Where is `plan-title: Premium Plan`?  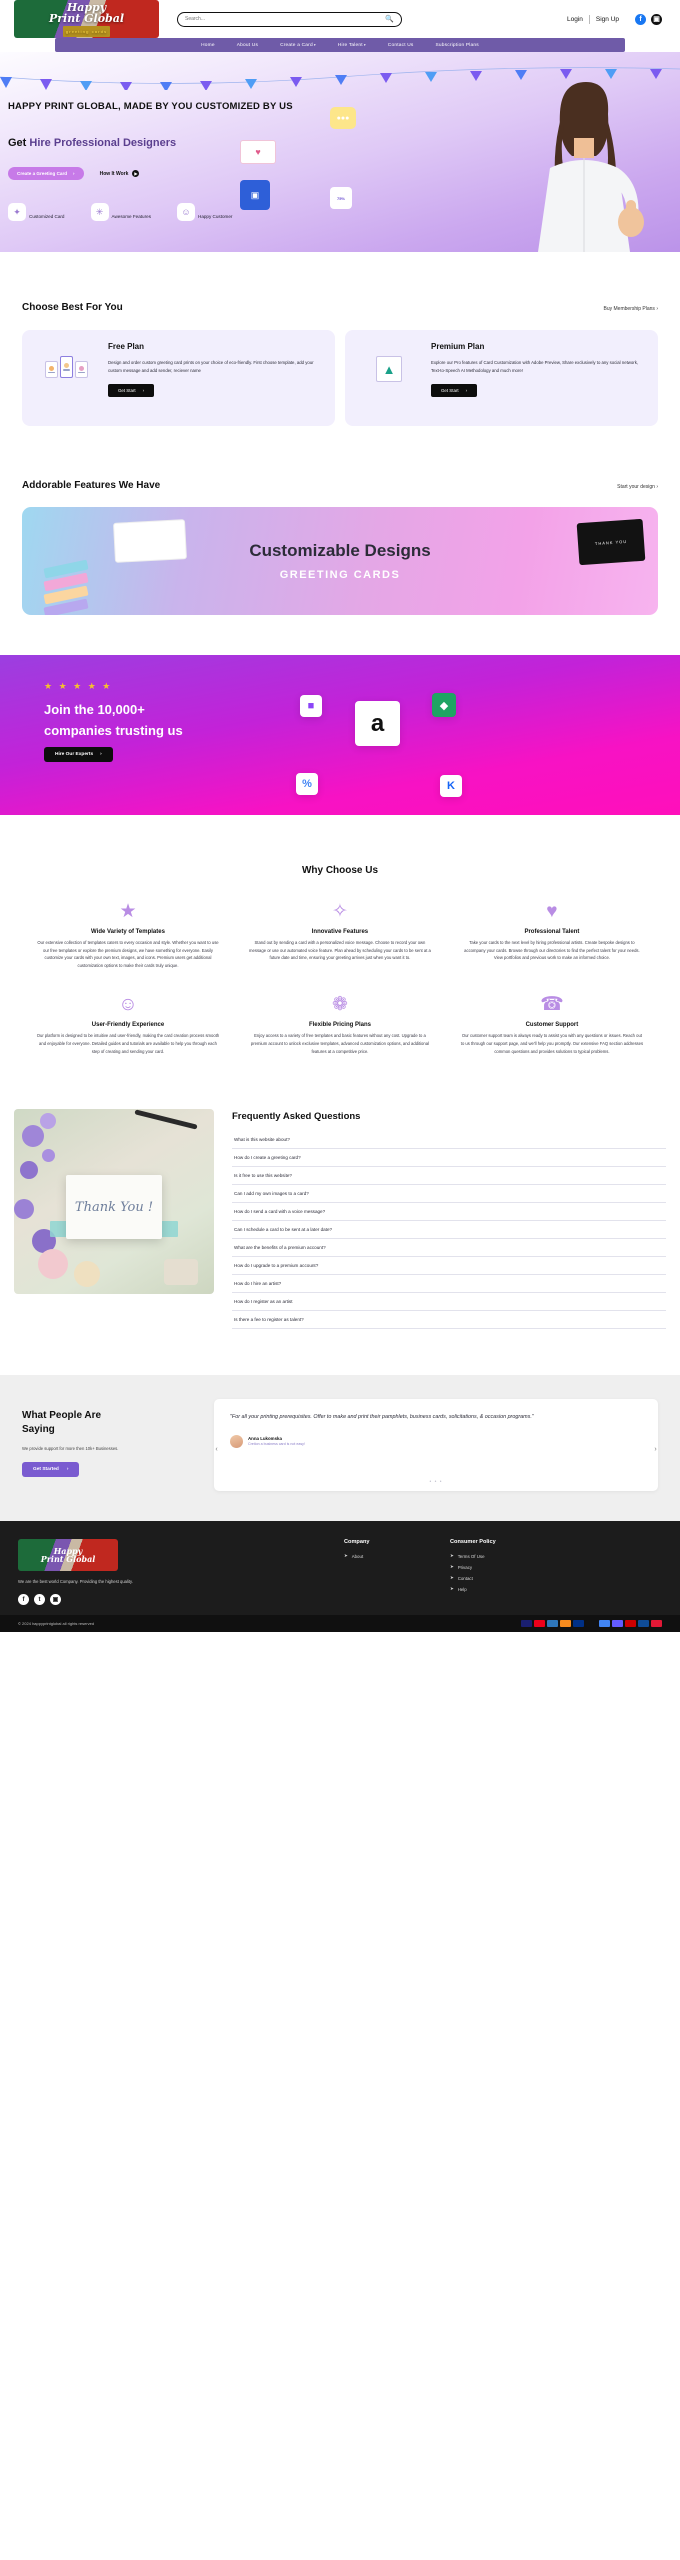
plan-title: Premium Plan is located at coordinates (458, 346).